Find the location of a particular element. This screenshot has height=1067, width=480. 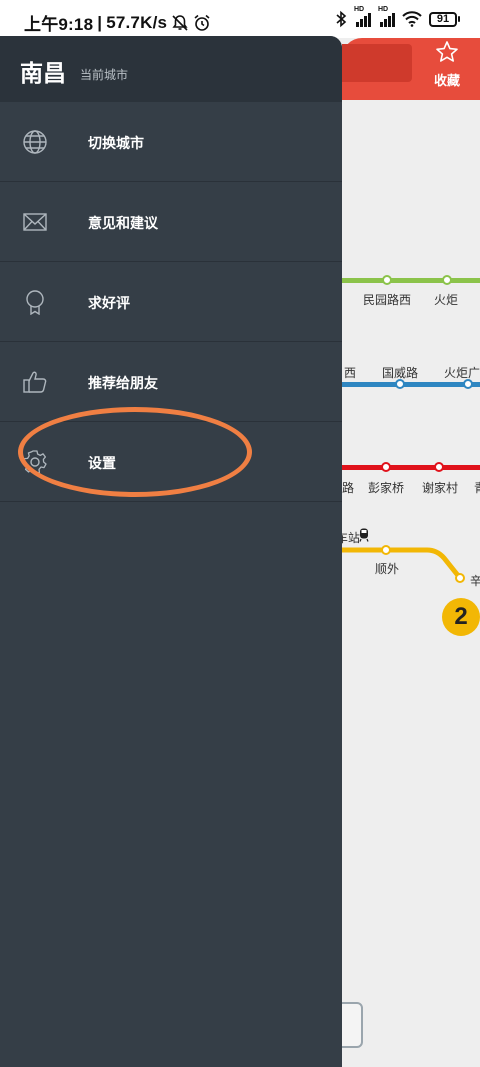

line-green is located at coordinates (411, 280).